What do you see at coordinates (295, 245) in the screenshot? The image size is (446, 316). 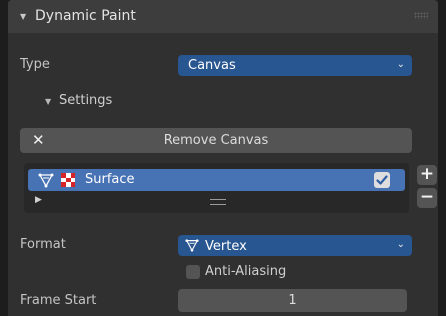 I see `format-dropdown: Vertex ⌄` at bounding box center [295, 245].